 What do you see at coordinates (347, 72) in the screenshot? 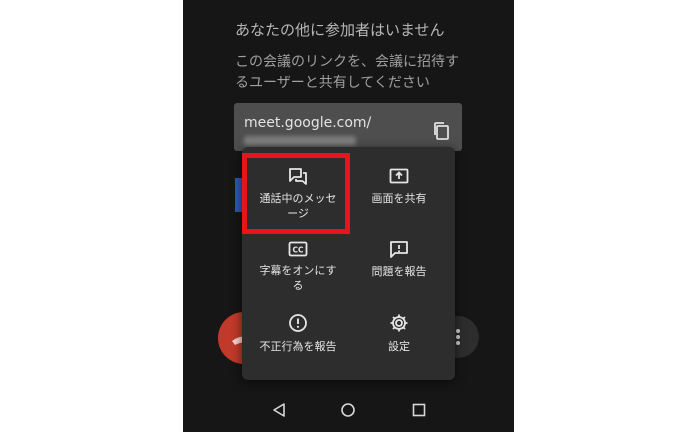
I see `share-link-instructions-text: この会議のリンクを、会議に招待するユーザーと共有してください` at bounding box center [347, 72].